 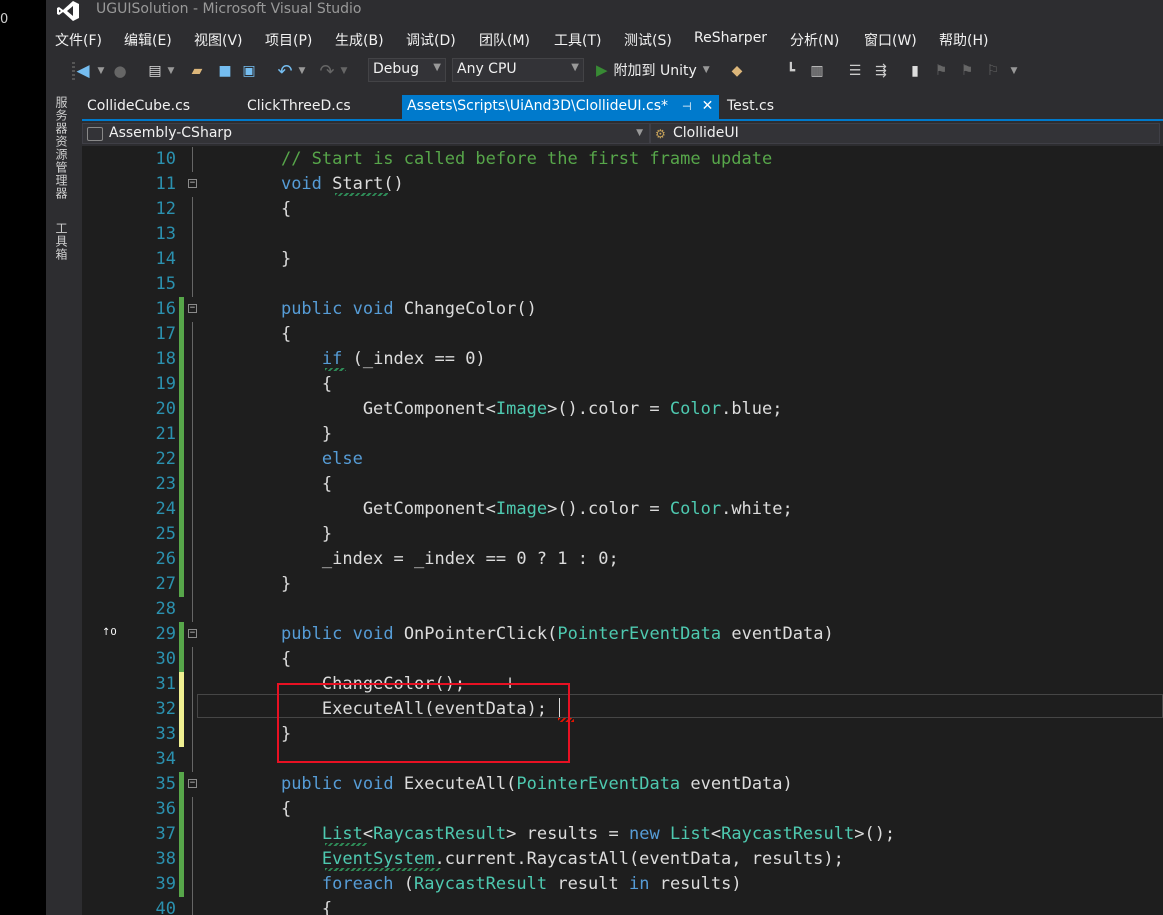 What do you see at coordinates (577, 40) in the screenshot?
I see `menu-tools: 工具(T)` at bounding box center [577, 40].